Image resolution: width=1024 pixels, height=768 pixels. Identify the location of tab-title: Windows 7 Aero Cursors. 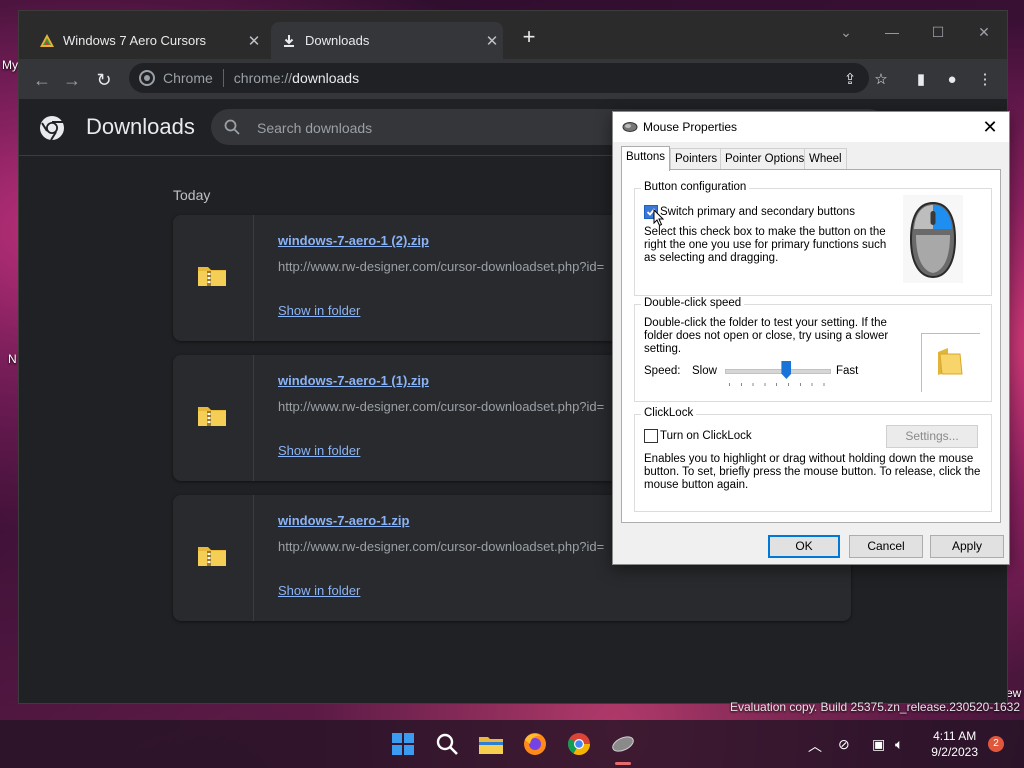
(135, 40).